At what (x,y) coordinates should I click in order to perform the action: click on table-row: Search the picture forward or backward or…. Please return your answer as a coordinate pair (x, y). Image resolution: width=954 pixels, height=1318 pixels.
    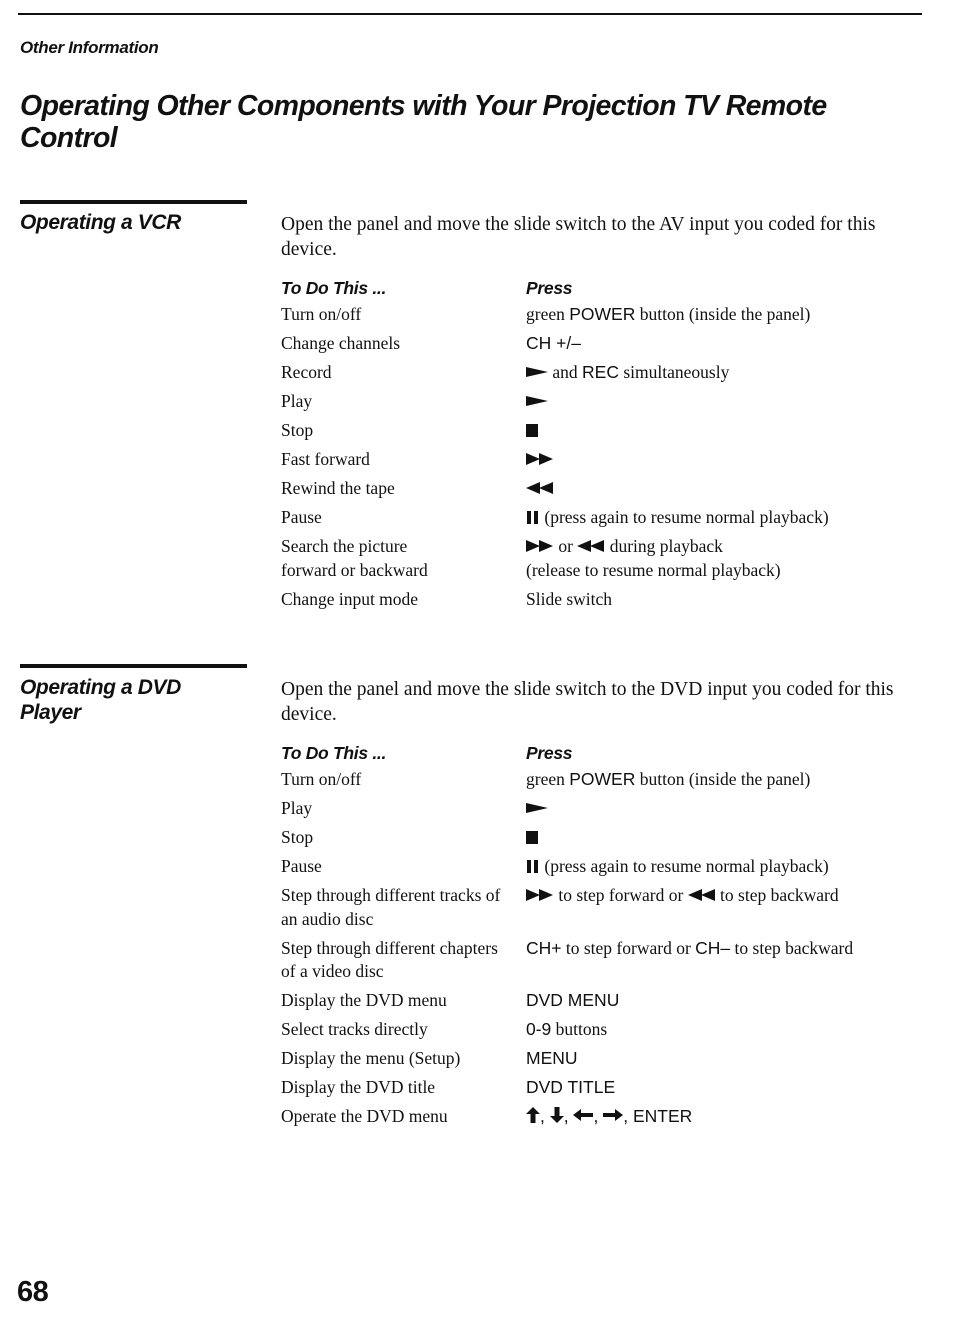
    Looking at the image, I should click on (601, 558).